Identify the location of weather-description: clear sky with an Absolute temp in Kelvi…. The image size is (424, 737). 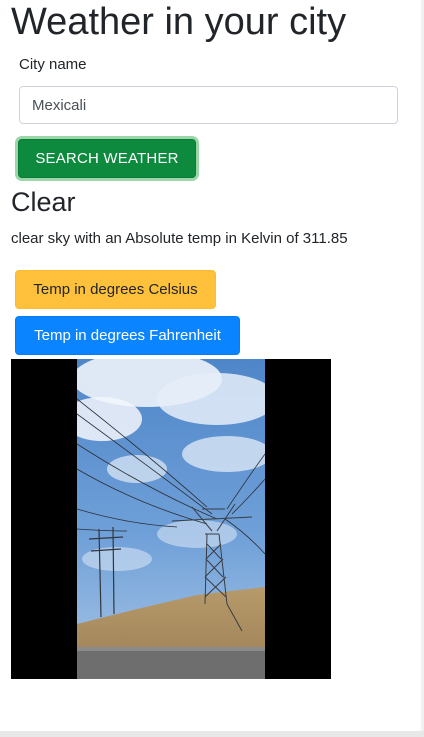
(179, 238).